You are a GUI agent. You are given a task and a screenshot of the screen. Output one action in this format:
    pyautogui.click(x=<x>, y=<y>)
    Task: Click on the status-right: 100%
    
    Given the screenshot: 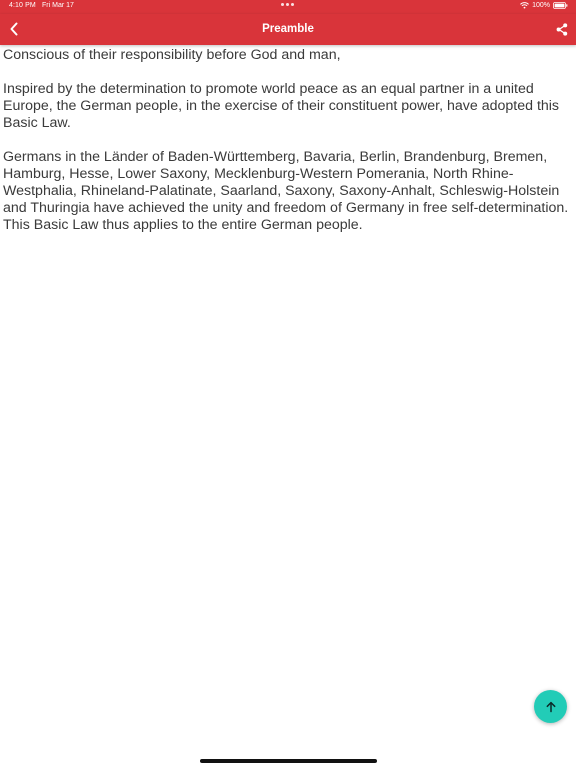 What is the action you would take?
    pyautogui.click(x=544, y=5)
    